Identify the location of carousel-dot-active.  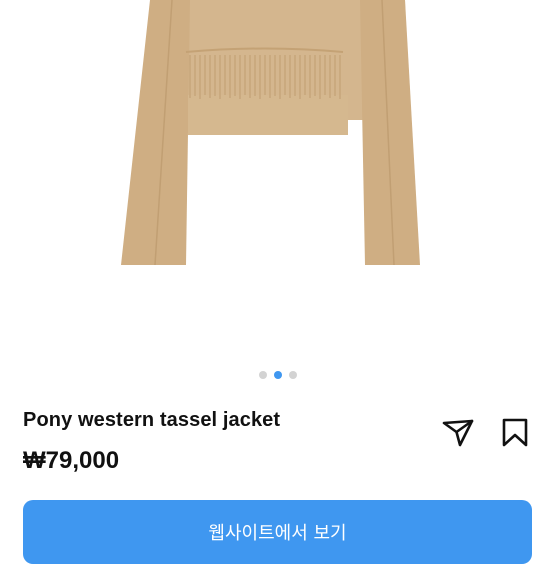
(277, 375).